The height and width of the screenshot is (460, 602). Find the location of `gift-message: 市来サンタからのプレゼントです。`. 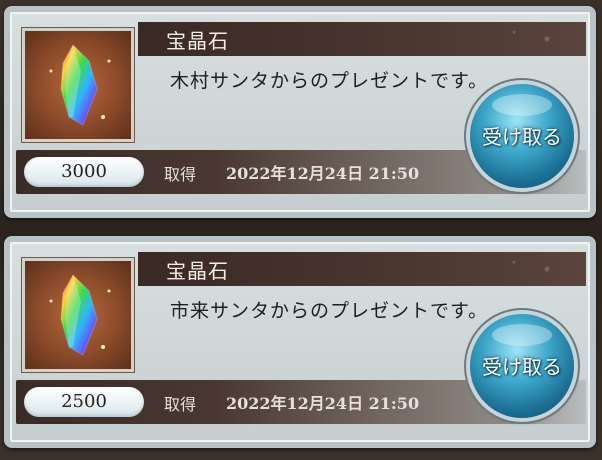

gift-message: 市来サンタからのプレゼントです。 is located at coordinates (329, 311).